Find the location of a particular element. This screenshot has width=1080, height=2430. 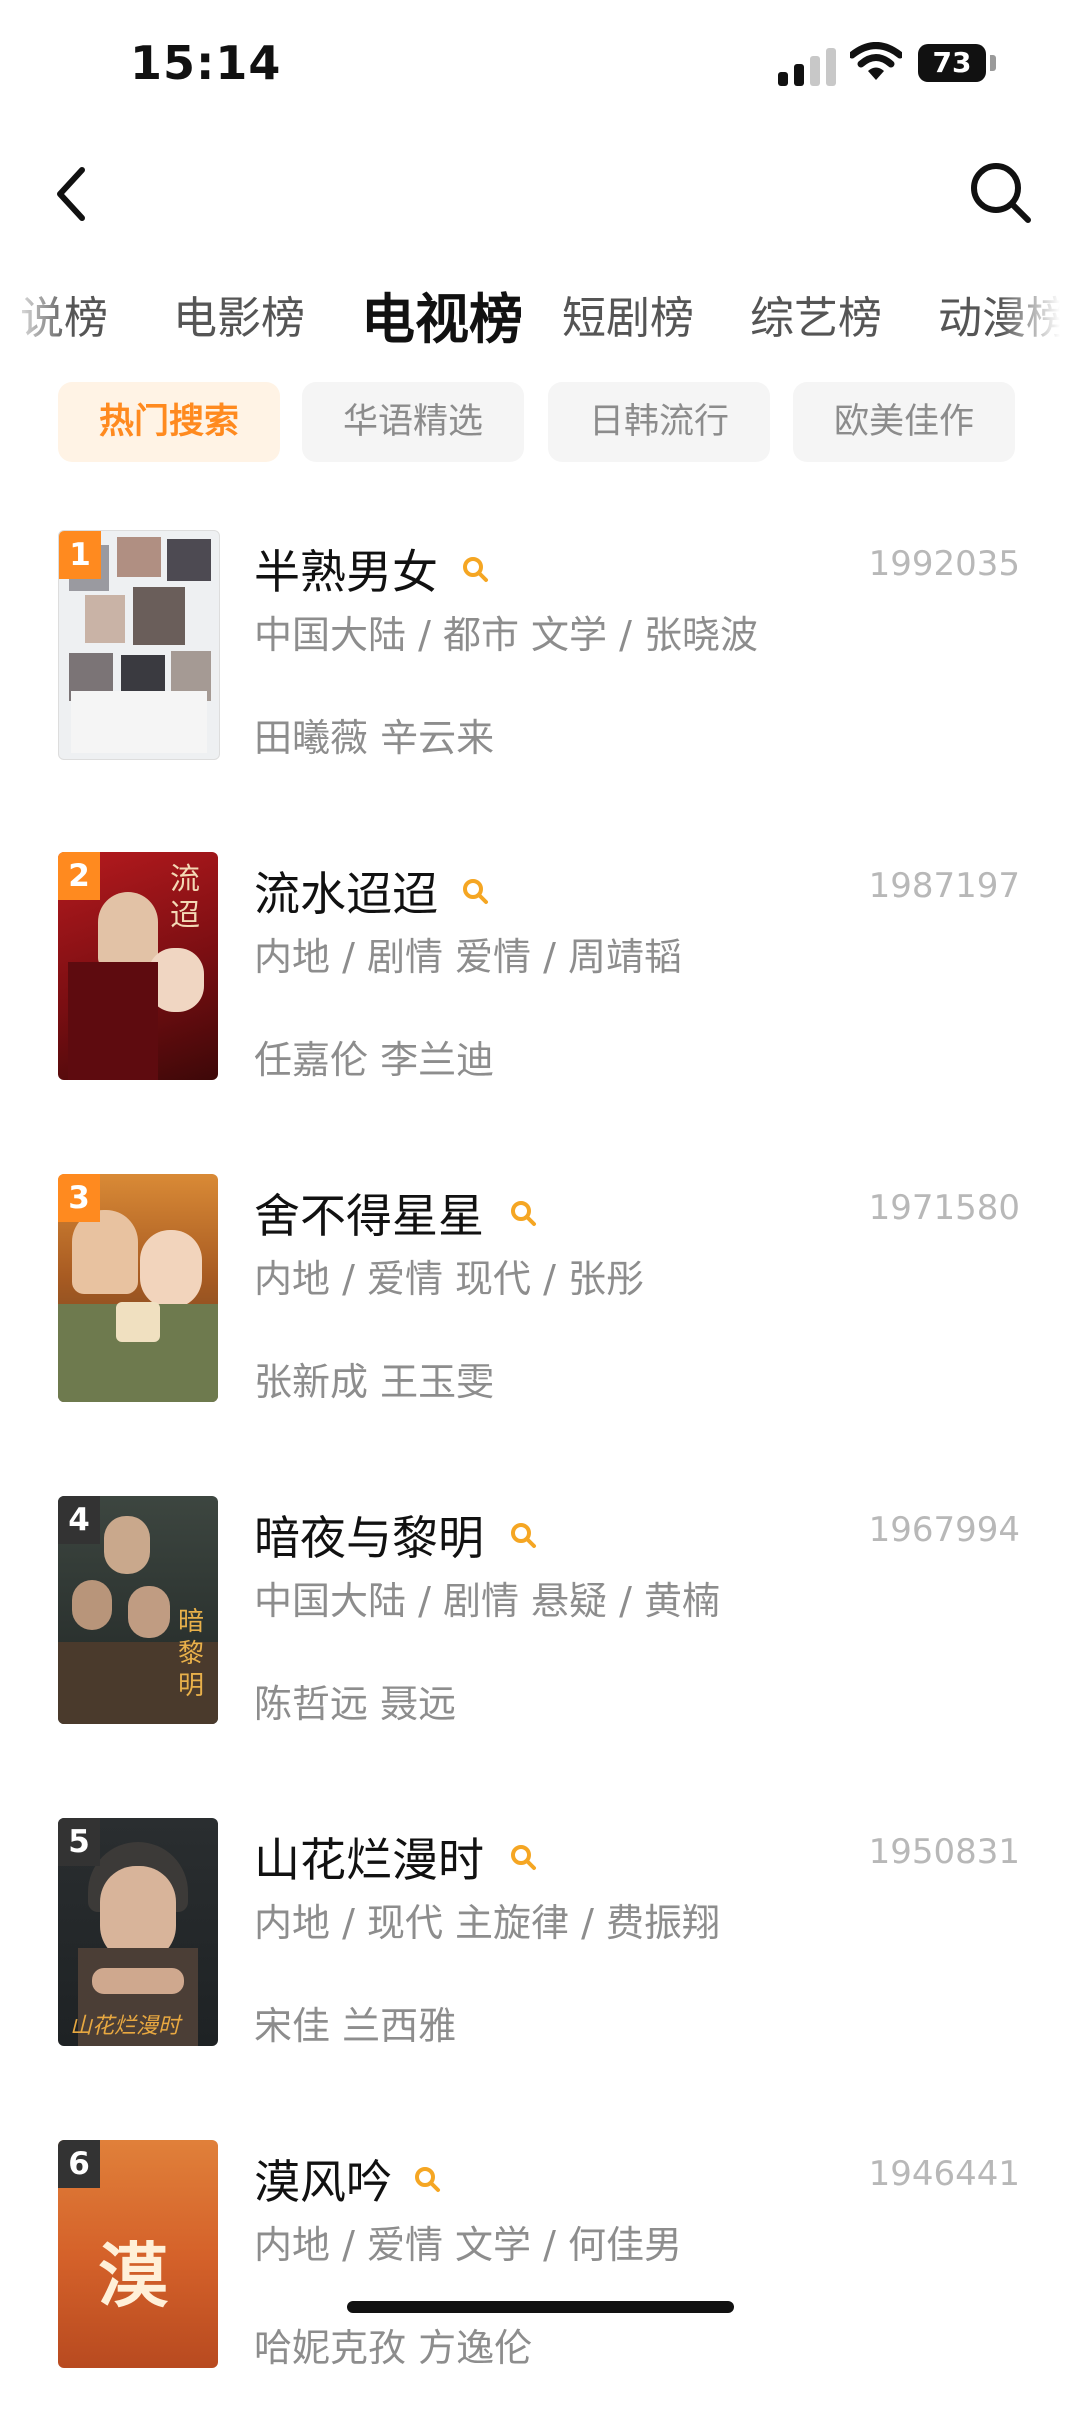

item-cast: 张新成 王玉雯 is located at coordinates (374, 1382).